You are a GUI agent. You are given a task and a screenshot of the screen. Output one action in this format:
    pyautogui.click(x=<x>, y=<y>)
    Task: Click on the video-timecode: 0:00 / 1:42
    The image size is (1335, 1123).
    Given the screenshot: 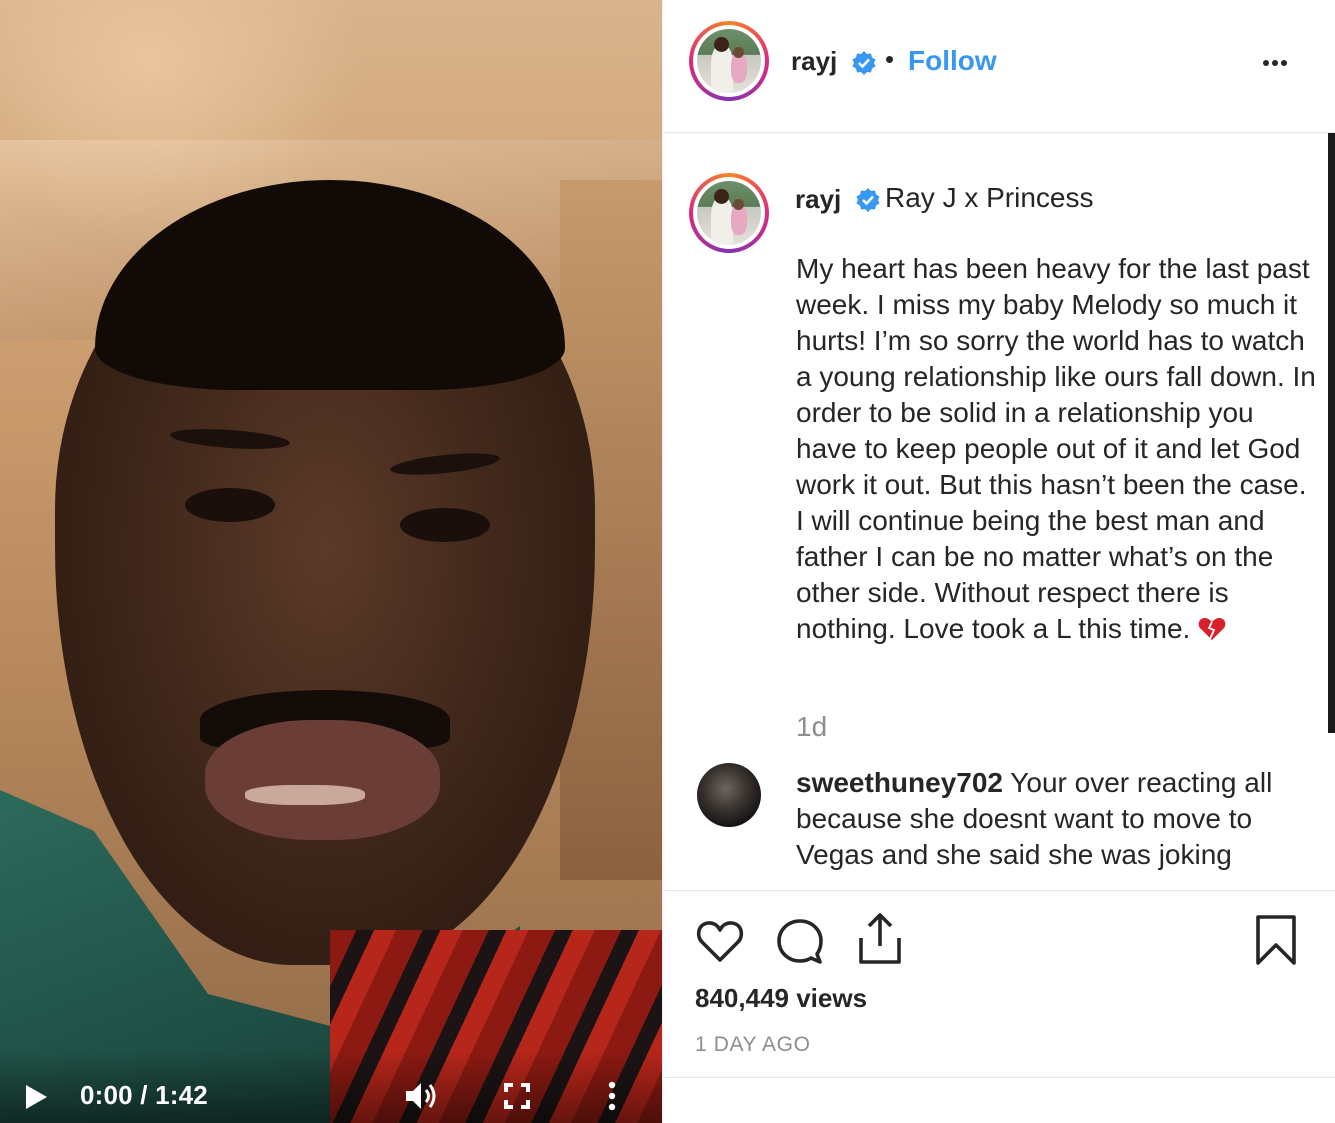 What is the action you would take?
    pyautogui.click(x=144, y=1095)
    